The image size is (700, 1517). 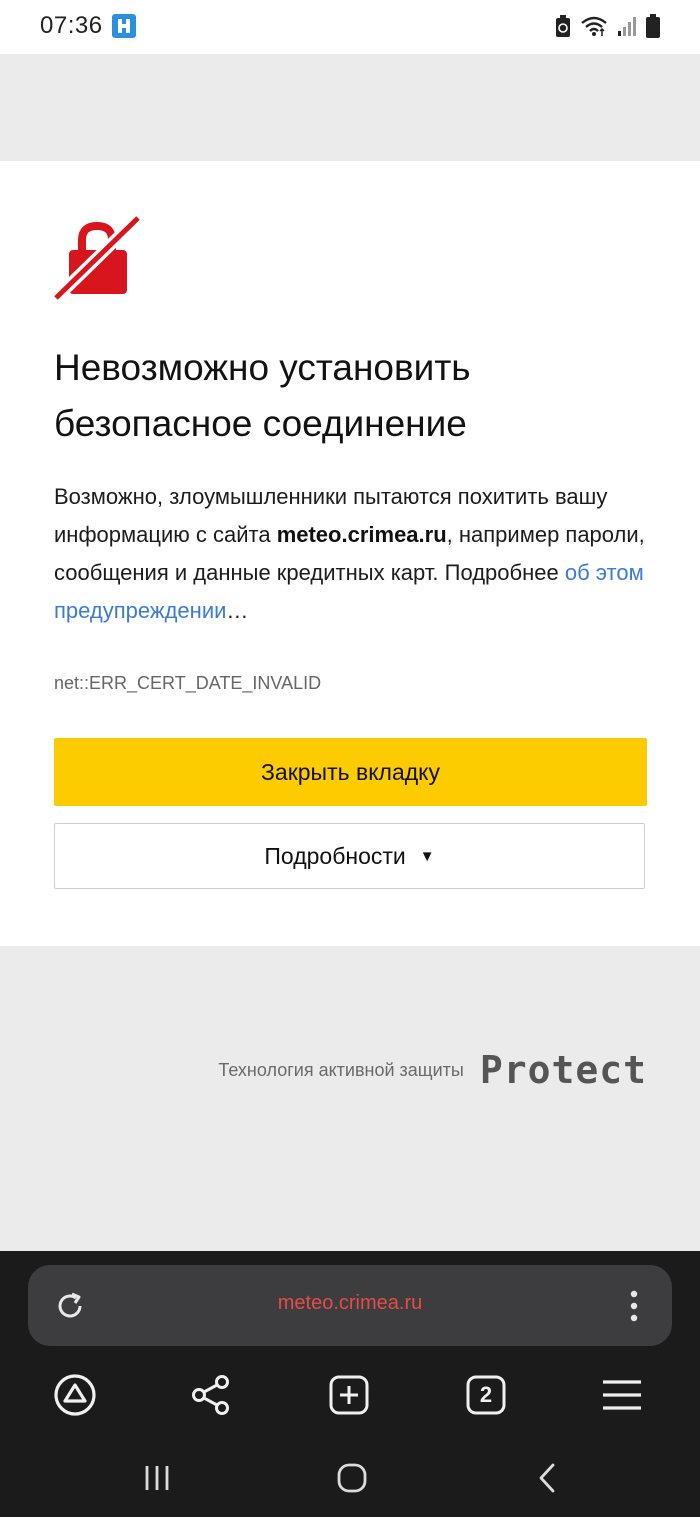 What do you see at coordinates (634, 1306) in the screenshot?
I see `more-vertical-icon` at bounding box center [634, 1306].